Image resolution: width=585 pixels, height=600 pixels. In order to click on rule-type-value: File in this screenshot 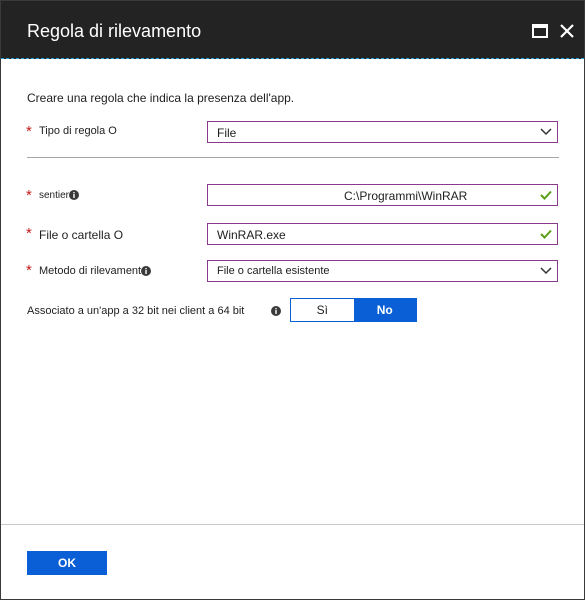, I will do `click(227, 133)`.